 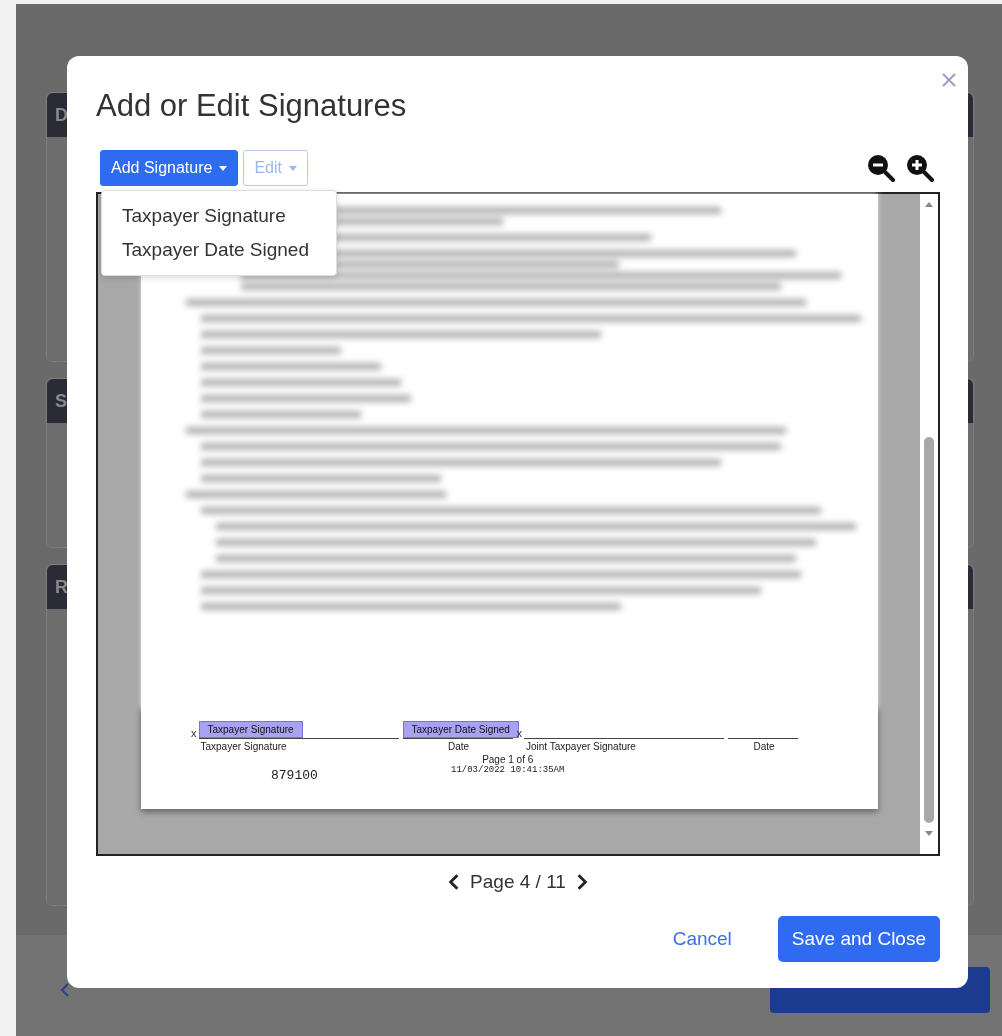 I want to click on field-caption: Taxpayer Signature, so click(x=243, y=746).